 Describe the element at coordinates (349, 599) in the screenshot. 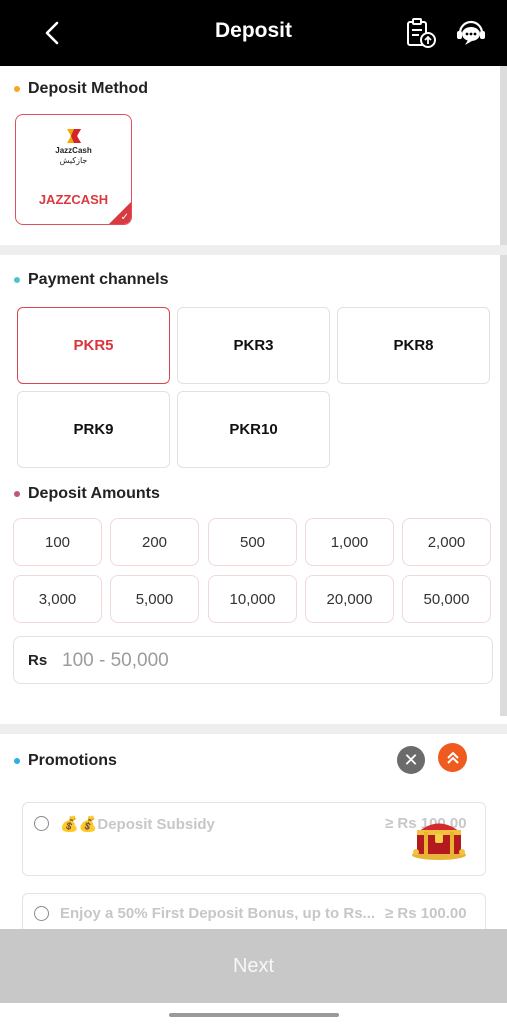

I see `amount-option: 20,000` at that location.